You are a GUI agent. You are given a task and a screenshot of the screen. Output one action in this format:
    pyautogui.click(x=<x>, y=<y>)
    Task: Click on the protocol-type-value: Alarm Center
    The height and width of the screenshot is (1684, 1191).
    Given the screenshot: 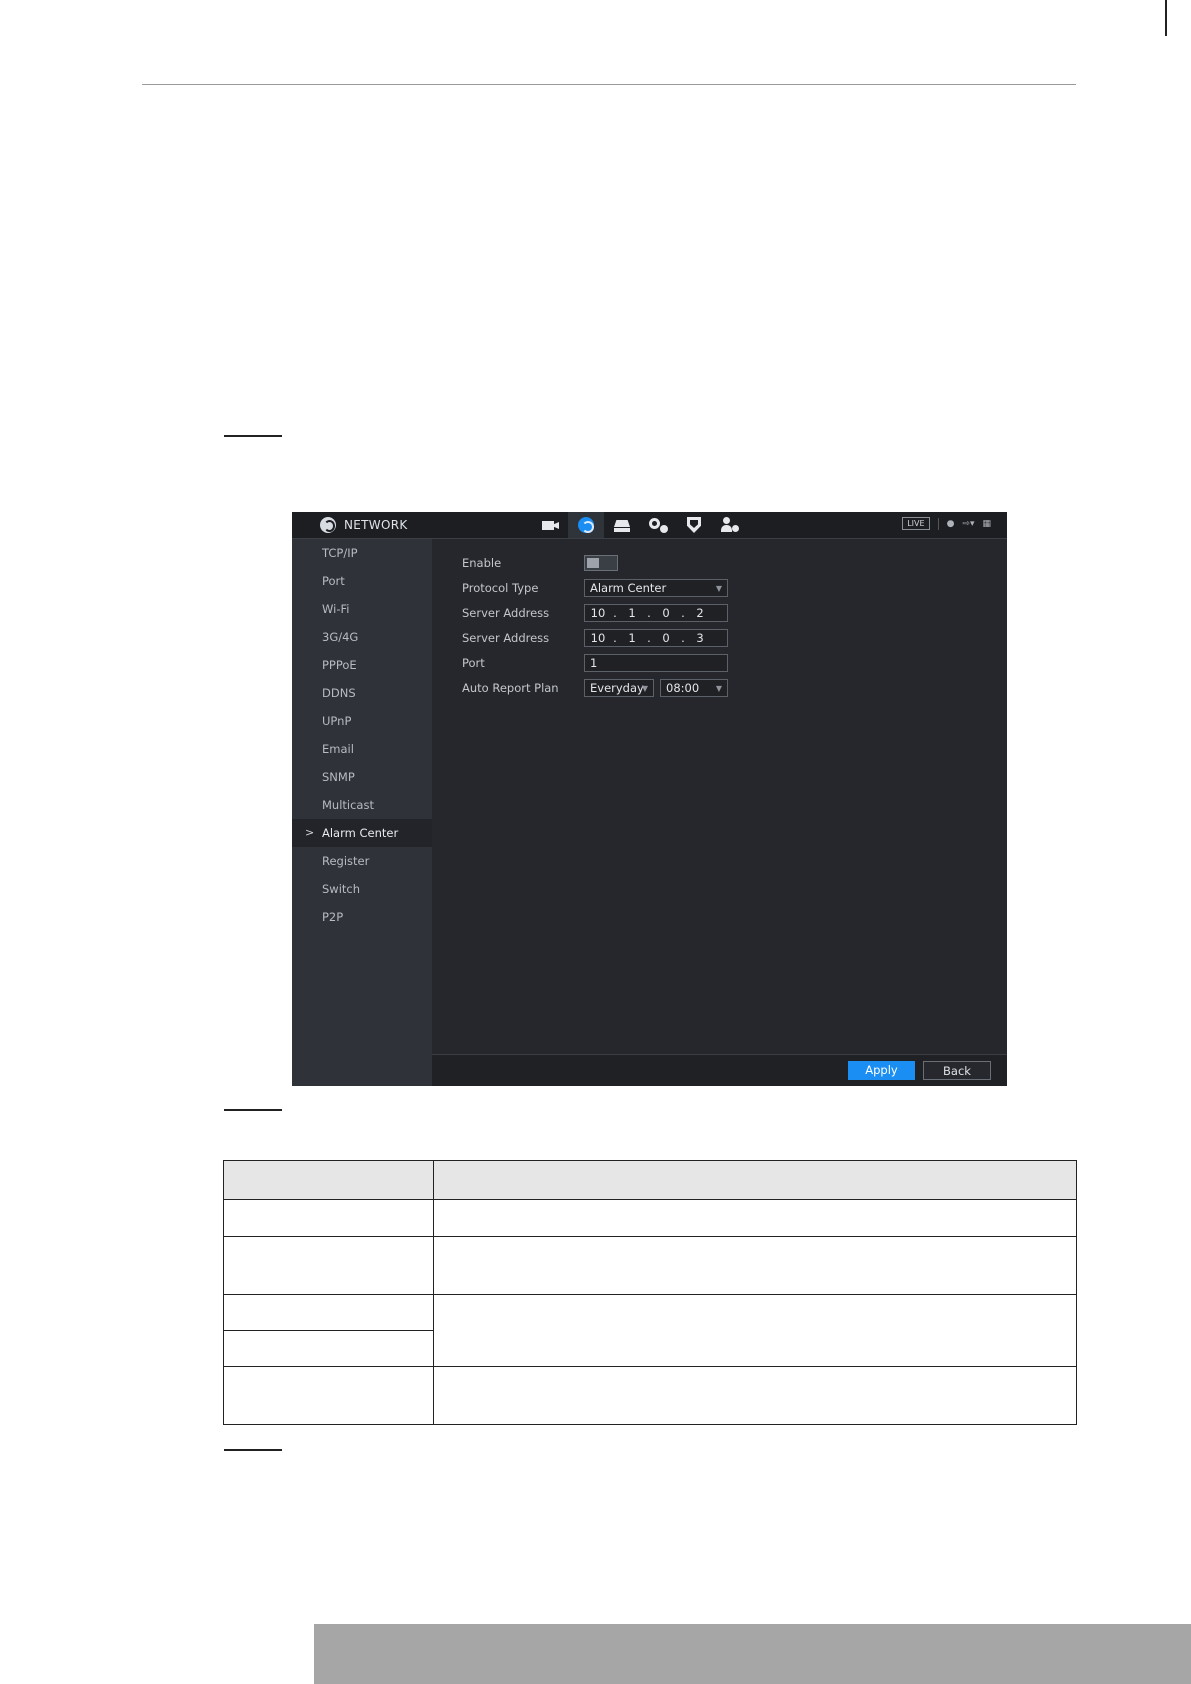 What is the action you would take?
    pyautogui.click(x=628, y=588)
    